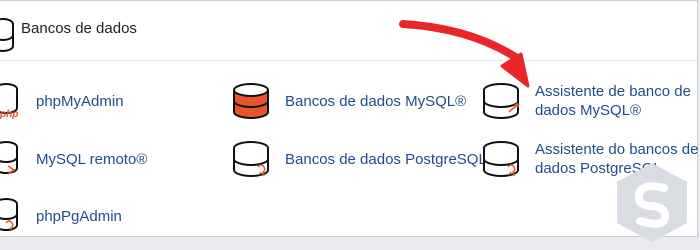  I want to click on phpmyadmin-link: php phpMyAdmin, so click(92, 102).